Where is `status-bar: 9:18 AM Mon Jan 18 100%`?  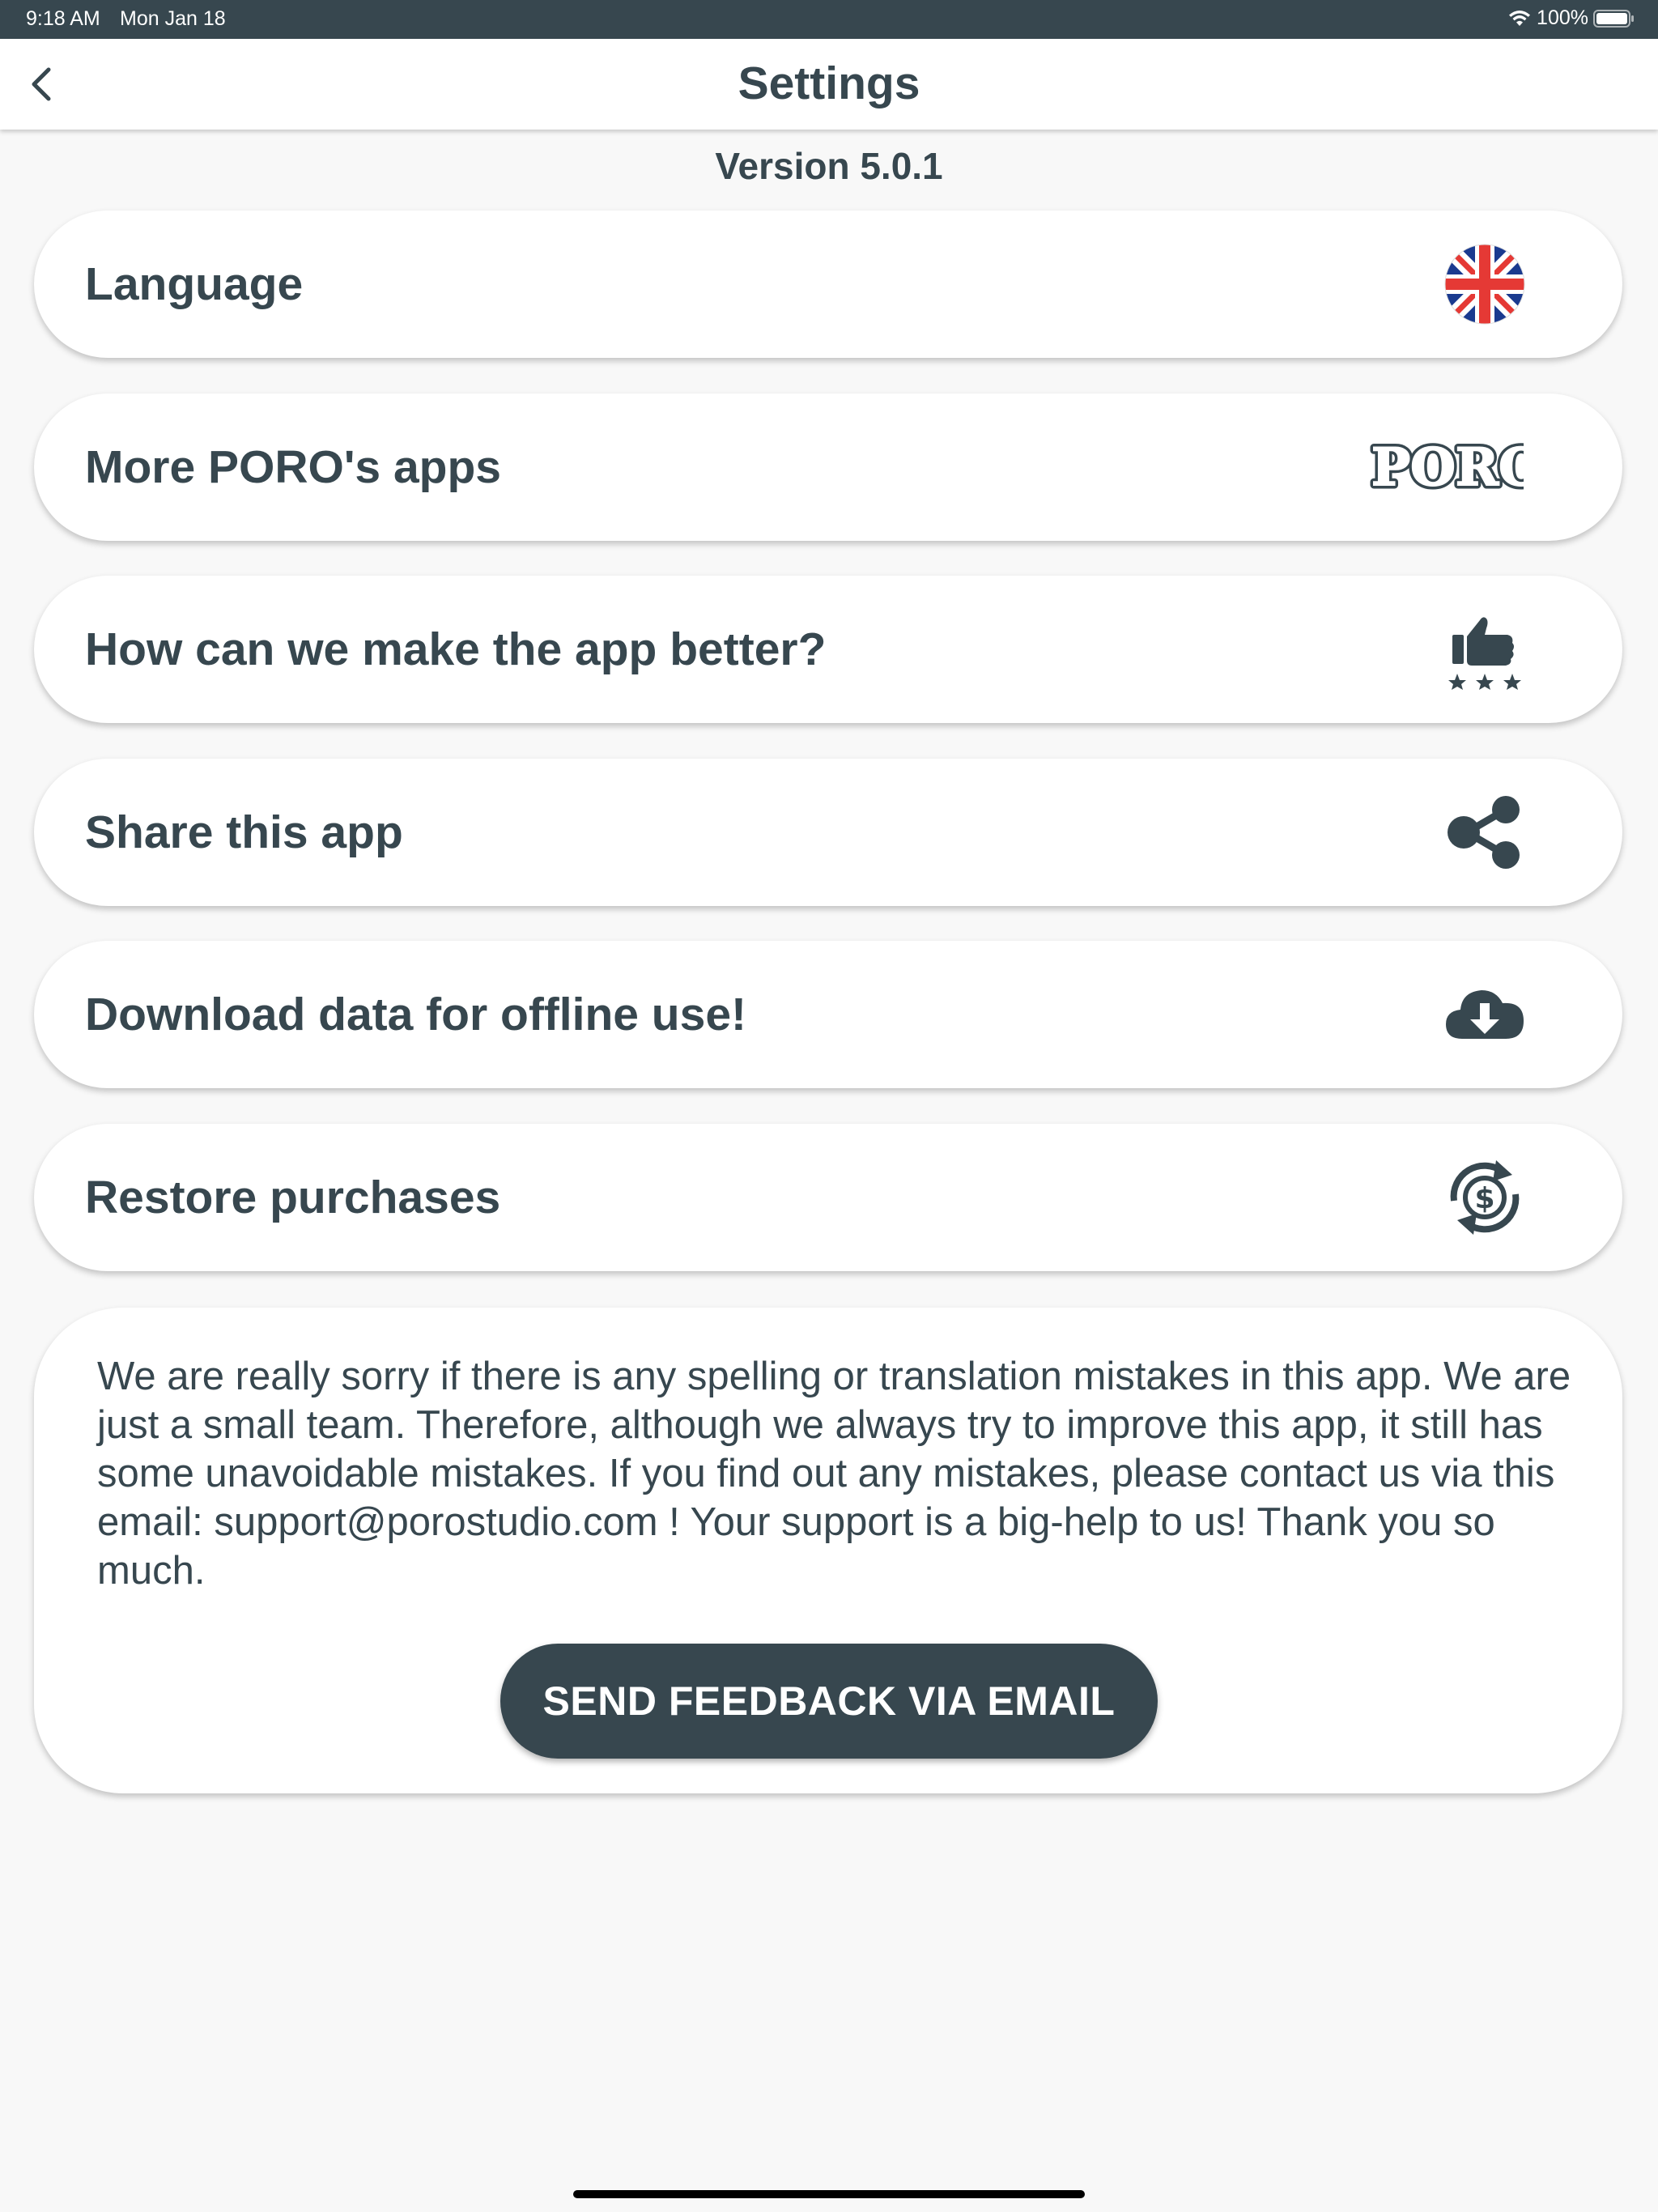
status-bar: 9:18 AM Mon Jan 18 100% is located at coordinates (829, 19).